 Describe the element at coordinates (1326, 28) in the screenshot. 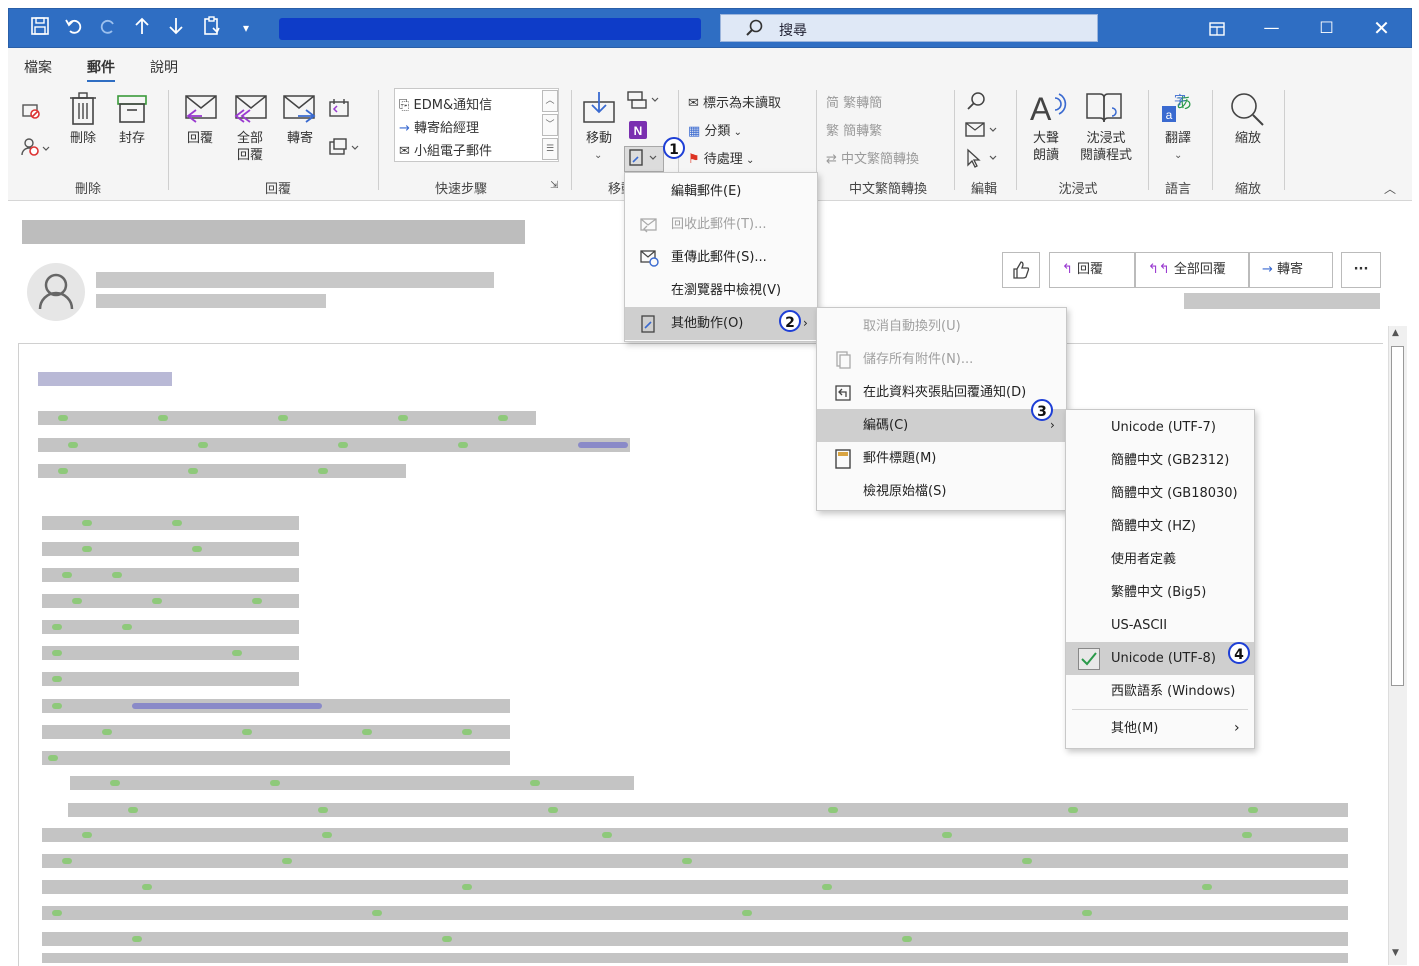

I see `maximize-icon: ☐` at that location.